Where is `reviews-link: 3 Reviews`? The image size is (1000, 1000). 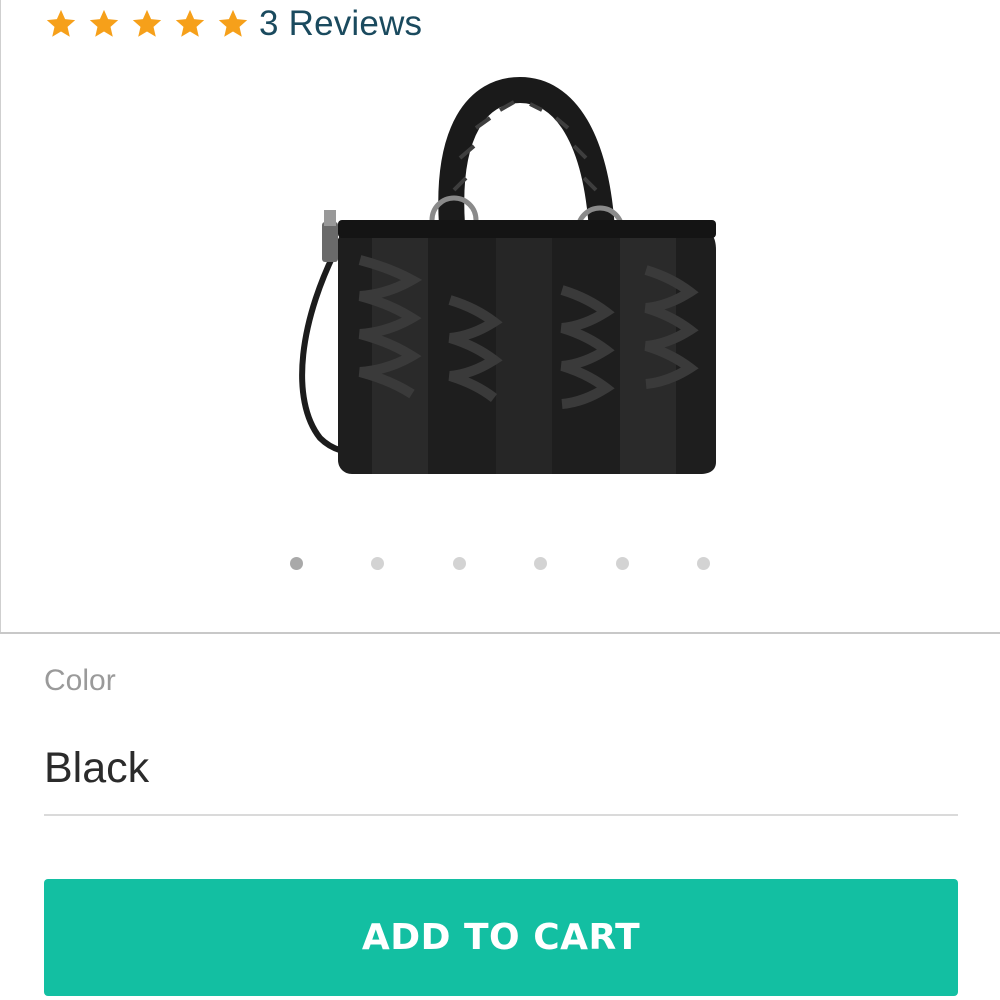 reviews-link: 3 Reviews is located at coordinates (340, 24).